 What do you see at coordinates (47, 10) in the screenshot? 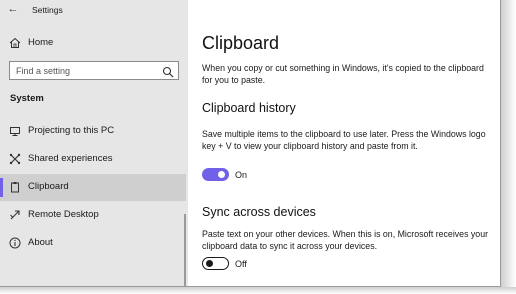
I see `window-title: Settings` at bounding box center [47, 10].